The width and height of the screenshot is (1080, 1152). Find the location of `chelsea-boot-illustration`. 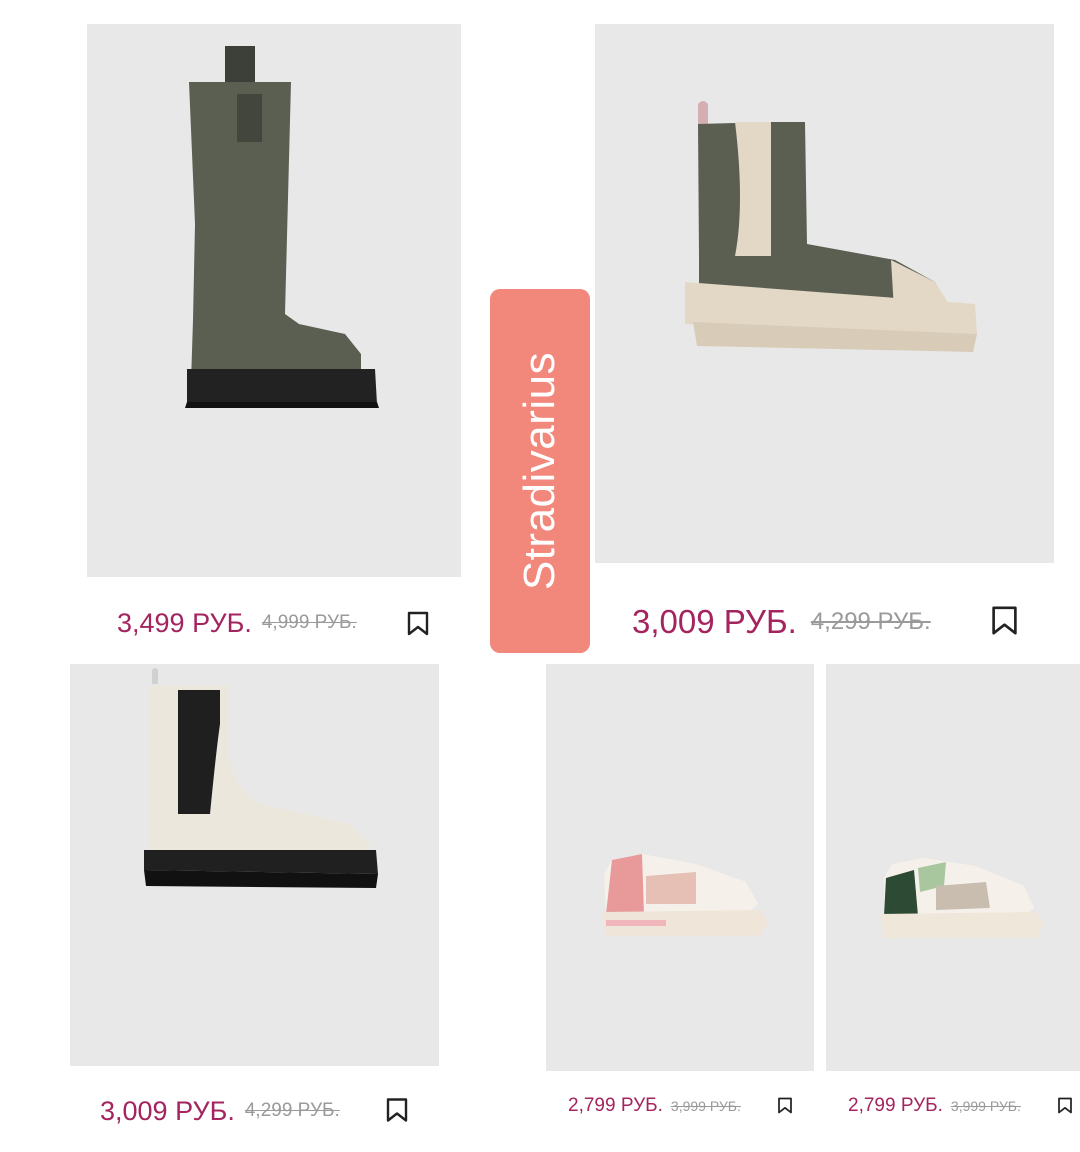

chelsea-boot-illustration is located at coordinates (831, 226).